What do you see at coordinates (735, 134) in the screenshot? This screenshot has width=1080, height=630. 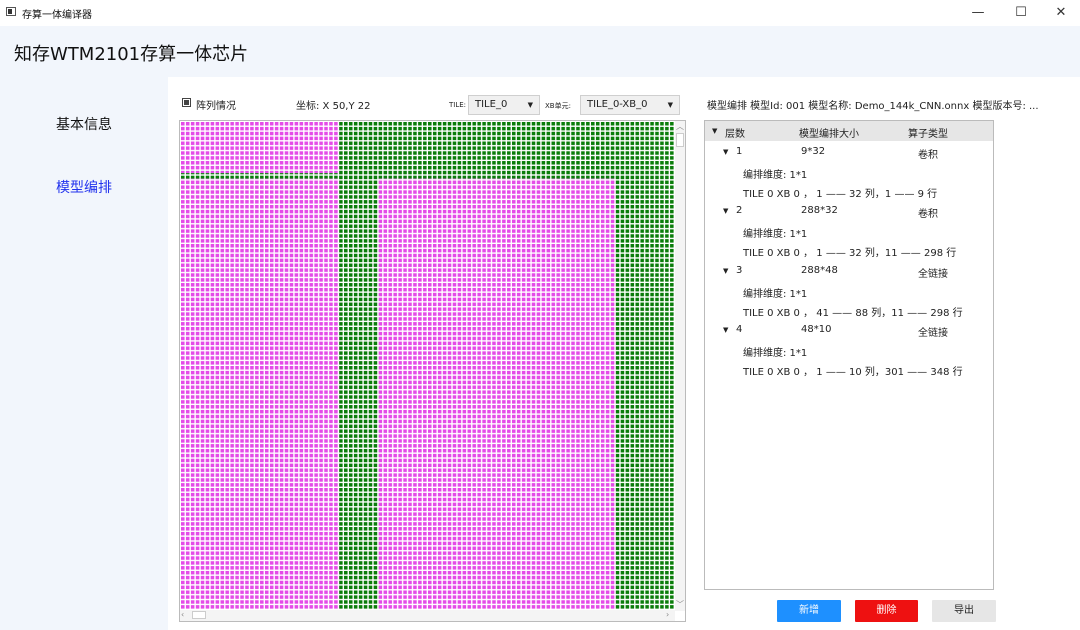 I see `header-layer: 层数` at bounding box center [735, 134].